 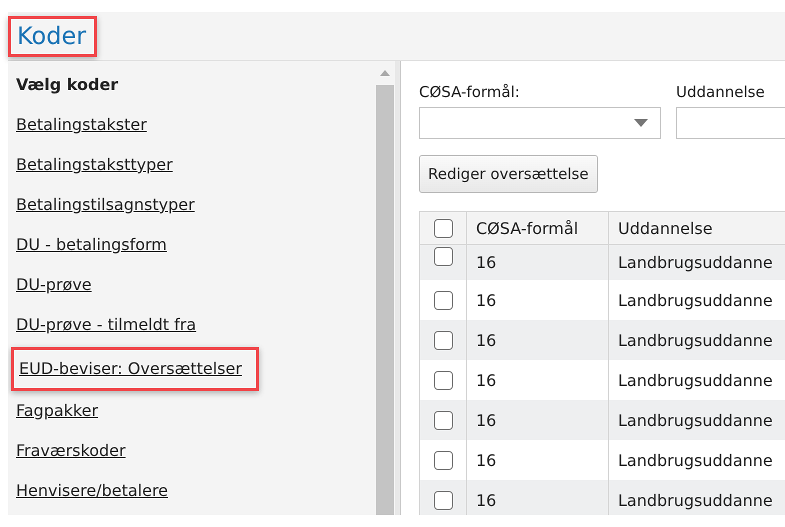 I want to click on caret-icon, so click(x=641, y=123).